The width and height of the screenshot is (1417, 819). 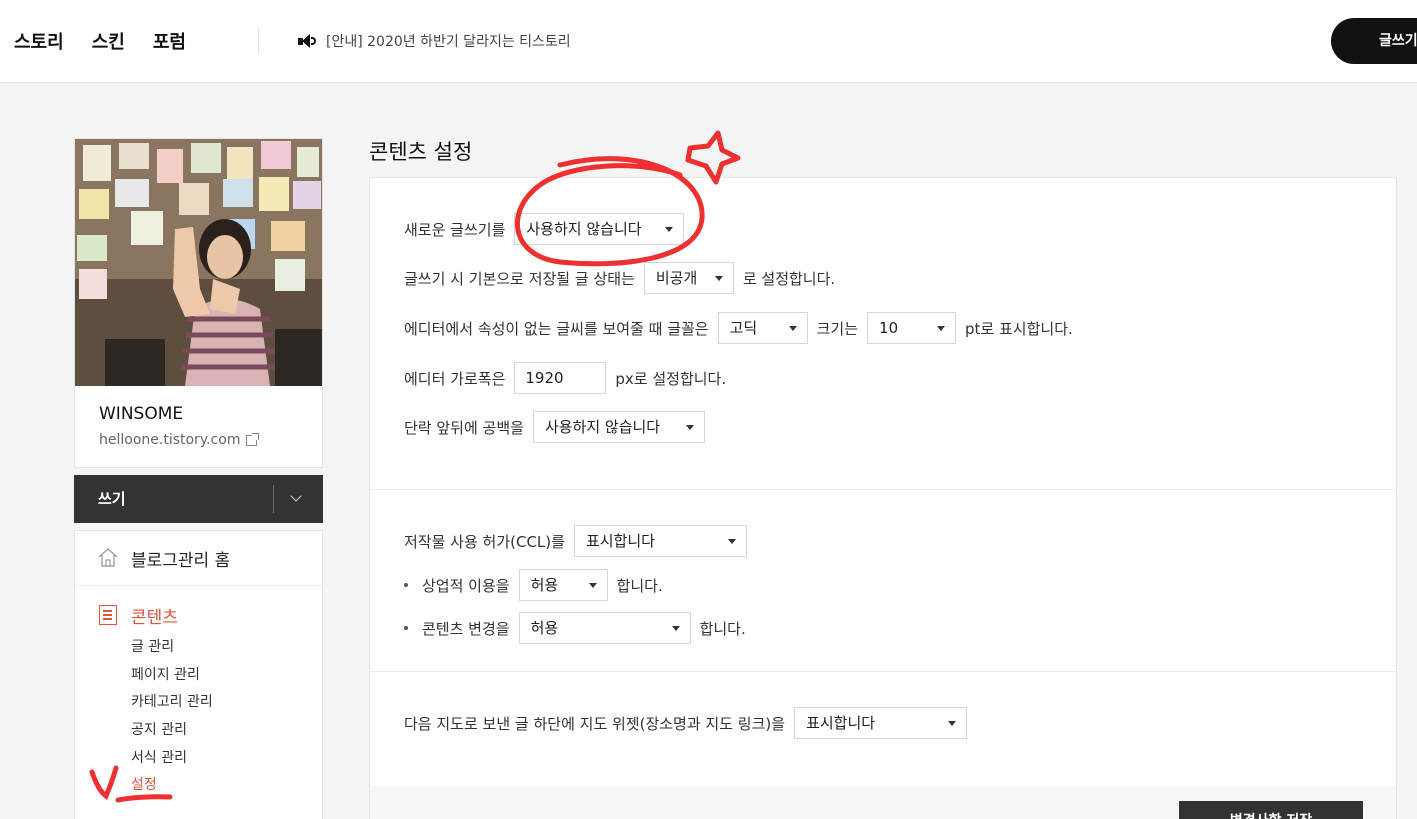 What do you see at coordinates (688, 278) in the screenshot?
I see `default-state-select: 비공개` at bounding box center [688, 278].